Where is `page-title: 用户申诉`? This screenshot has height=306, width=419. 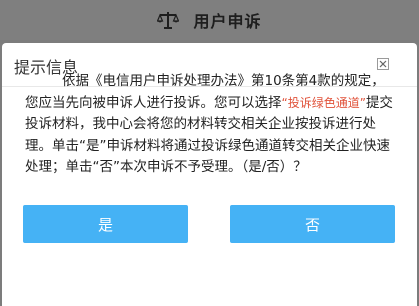
page-title: 用户申诉 is located at coordinates (227, 21).